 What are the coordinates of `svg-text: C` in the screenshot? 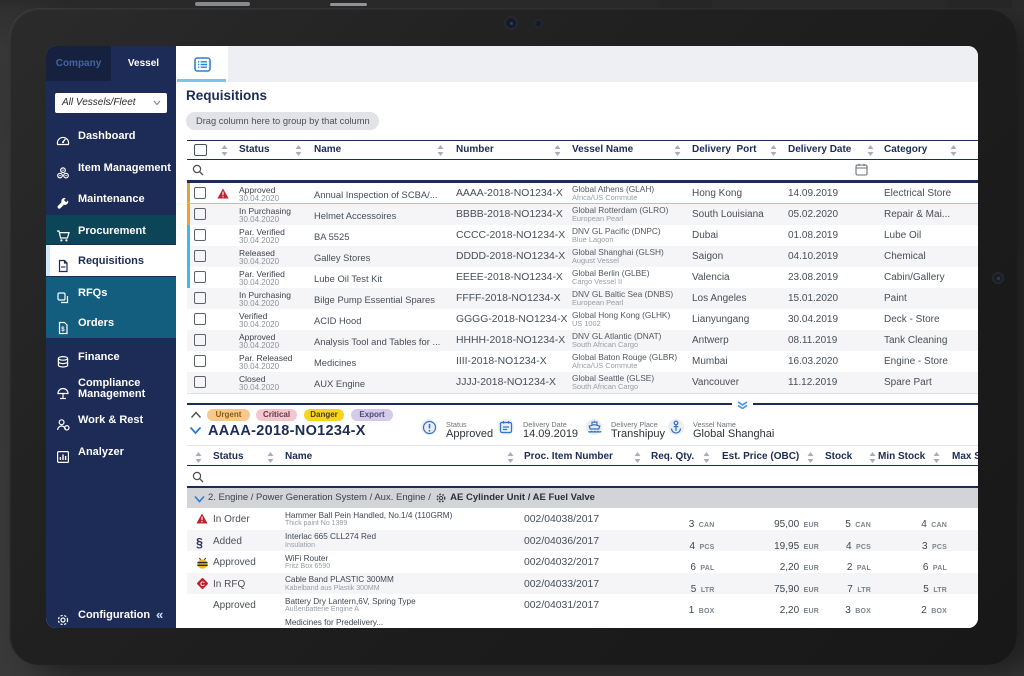 It's located at (202, 584).